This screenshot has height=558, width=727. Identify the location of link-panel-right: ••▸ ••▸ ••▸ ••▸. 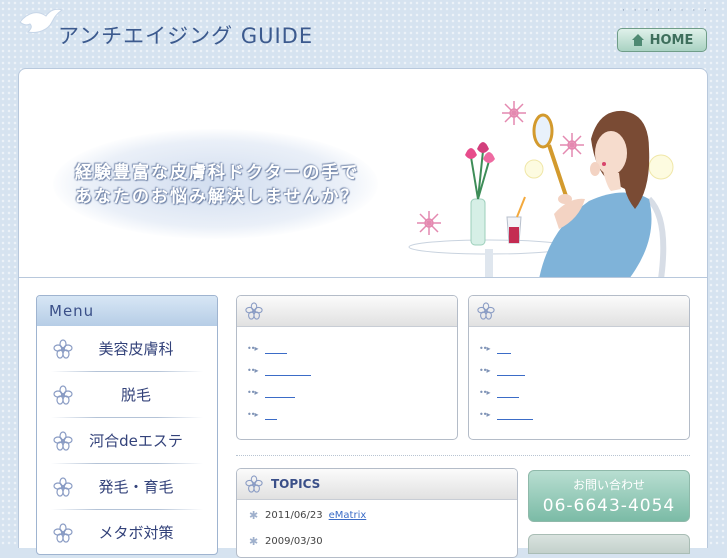
(579, 367).